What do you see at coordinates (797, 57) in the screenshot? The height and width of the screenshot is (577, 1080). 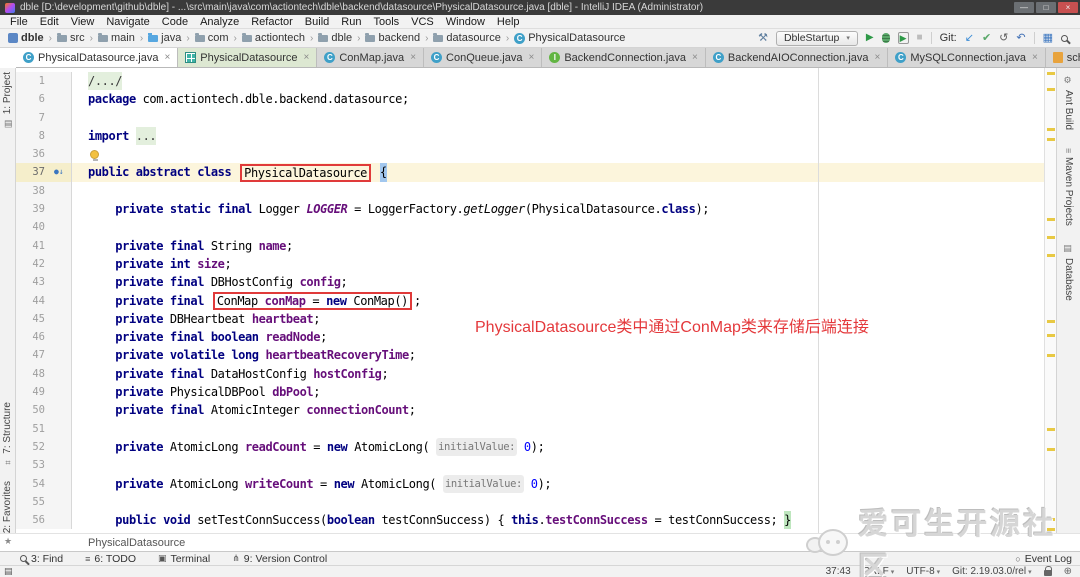 I see `tab-BackendAIOConnection.java: C BackendAIOConnection.java ×` at bounding box center [797, 57].